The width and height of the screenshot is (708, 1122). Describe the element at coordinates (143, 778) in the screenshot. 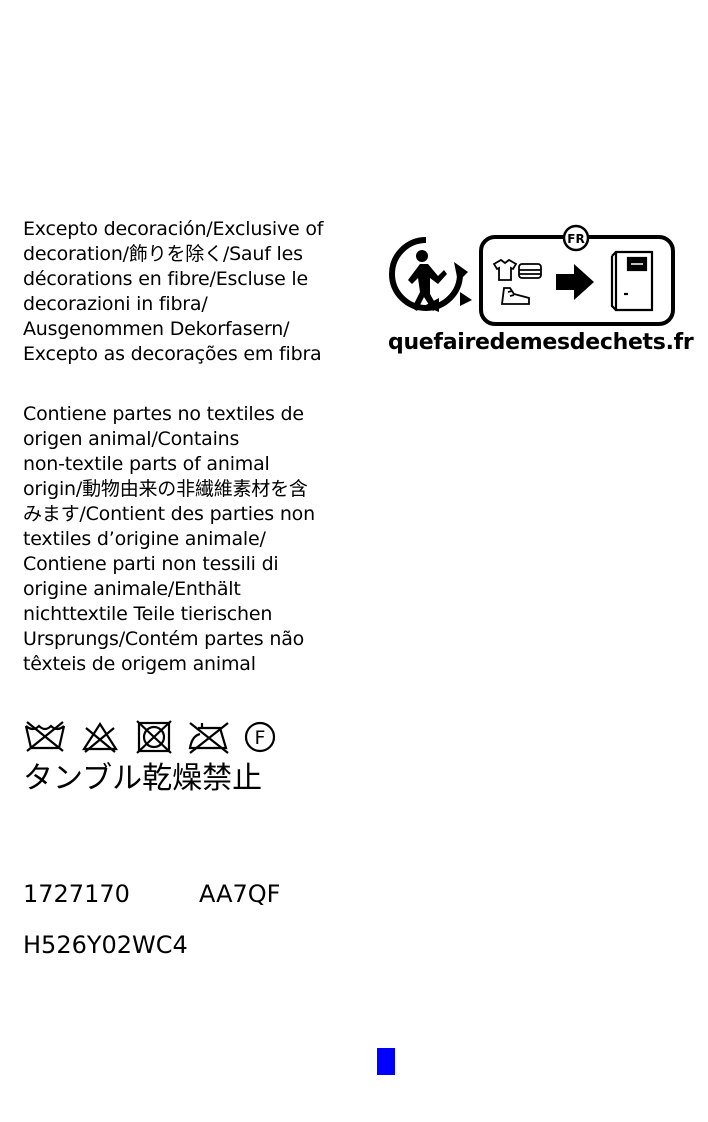

I see `tumble-dry-prohibited-text: タンブル乾燥禁止` at that location.